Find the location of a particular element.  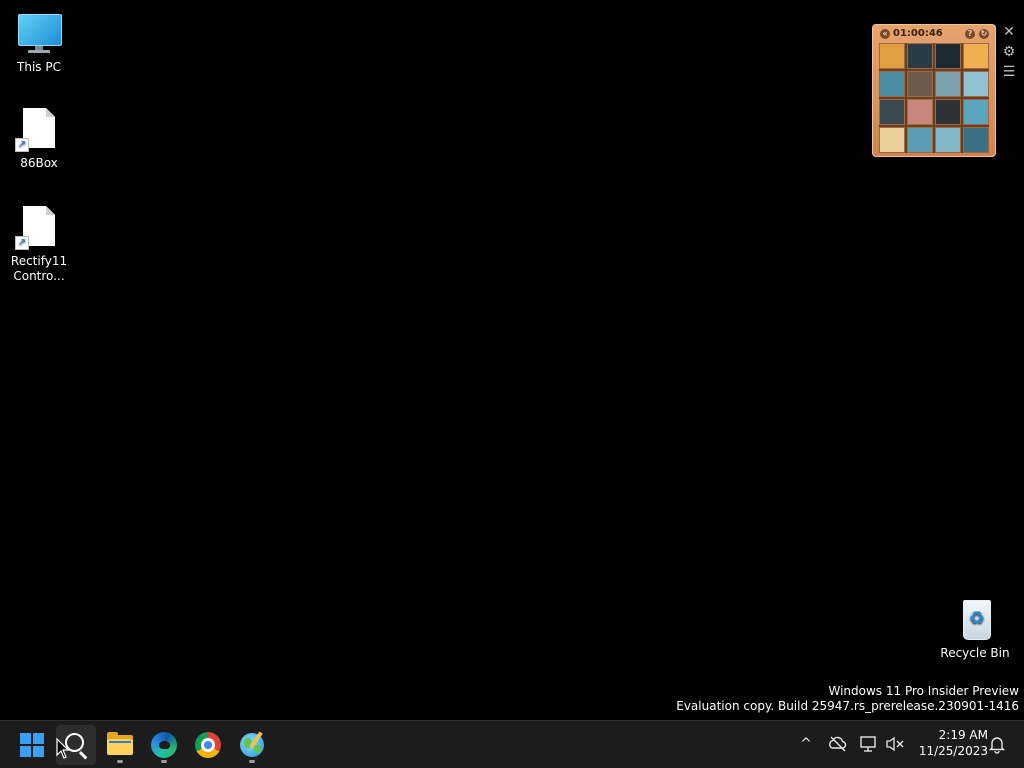

start-button is located at coordinates (32, 745).